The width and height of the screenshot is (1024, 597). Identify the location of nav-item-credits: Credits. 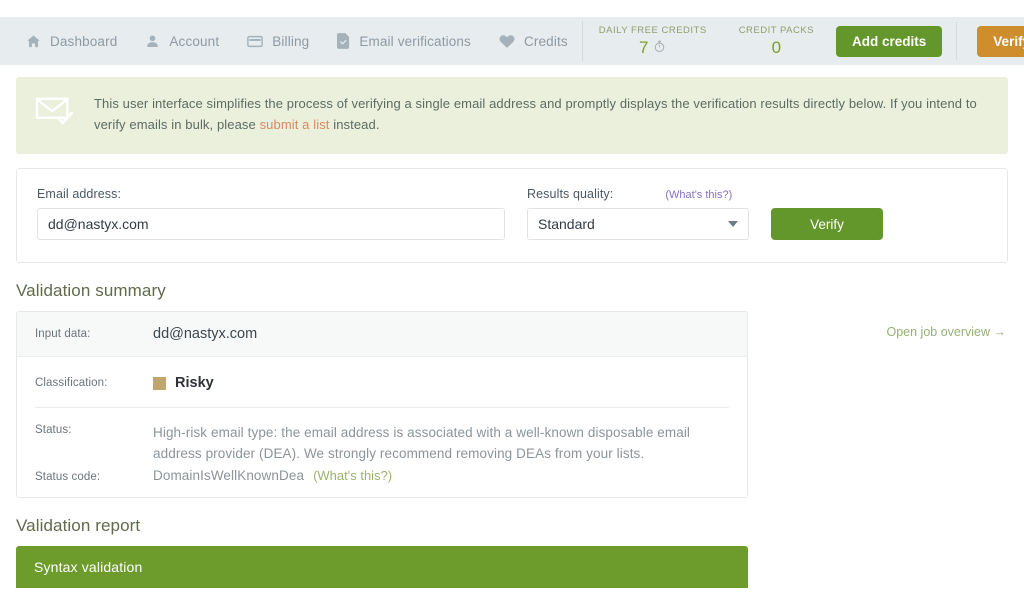
(533, 41).